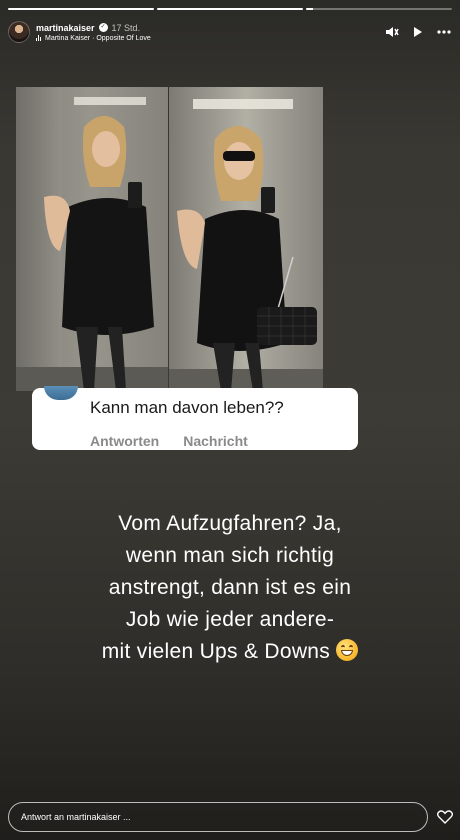 The image size is (460, 840). What do you see at coordinates (19, 32) in the screenshot?
I see `avatar` at bounding box center [19, 32].